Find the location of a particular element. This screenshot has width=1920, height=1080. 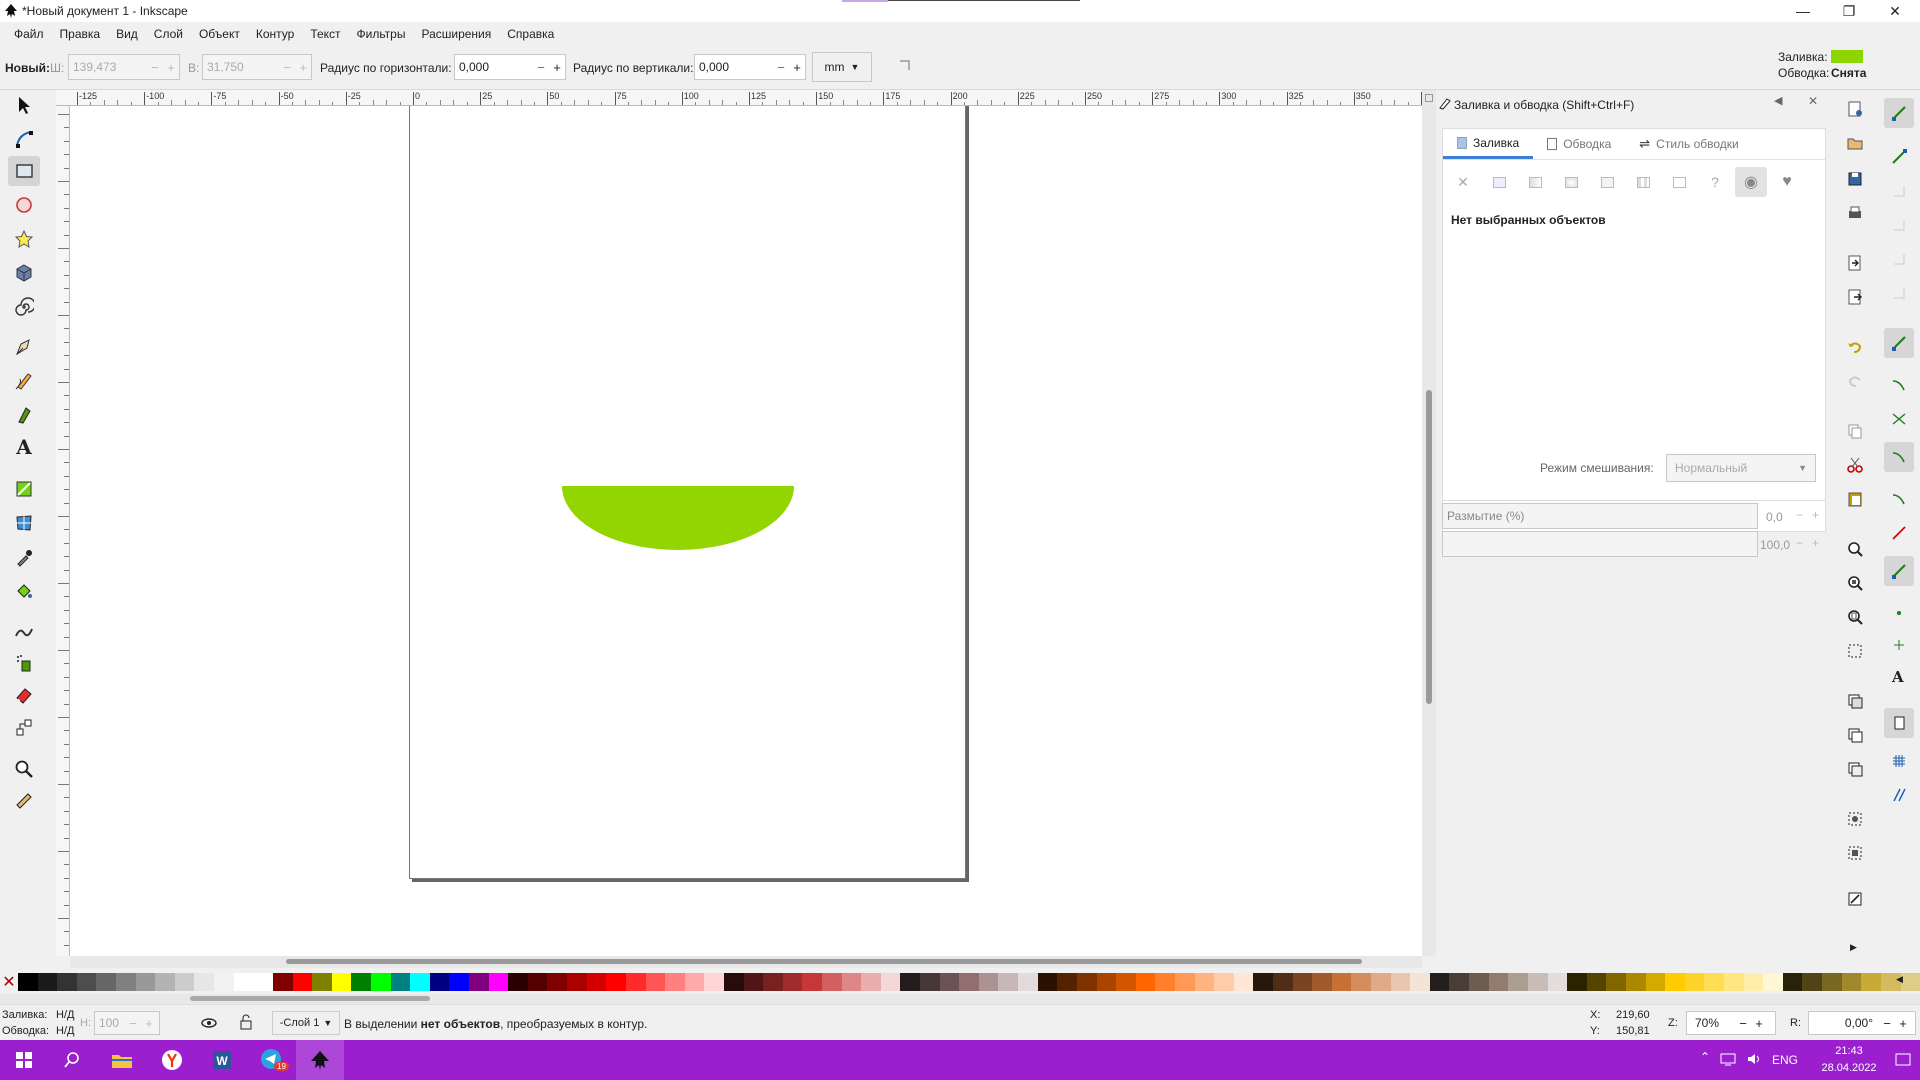

rotation-field: 0,00° − + is located at coordinates (1862, 1023).